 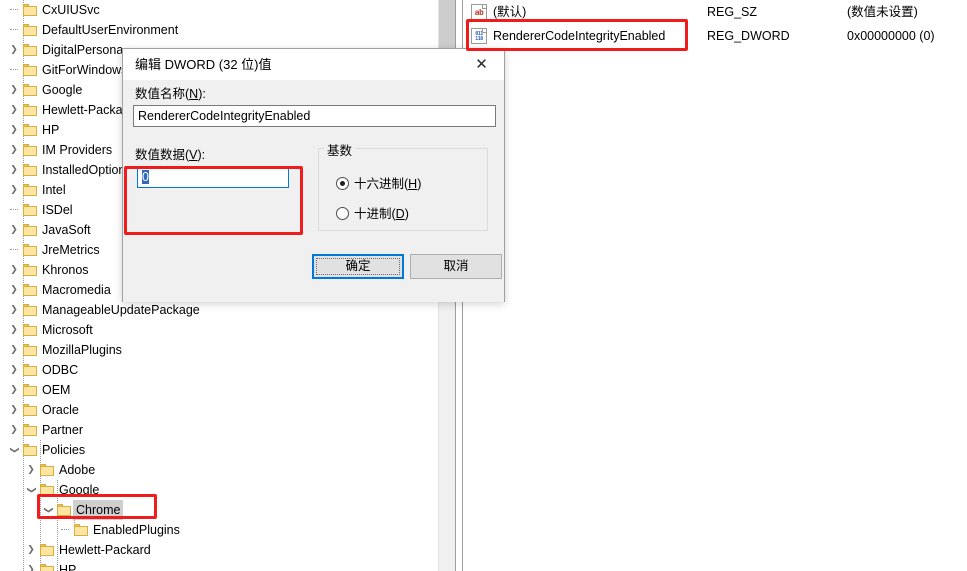 I want to click on value-name-label: 数值名称(N):, so click(x=170, y=92).